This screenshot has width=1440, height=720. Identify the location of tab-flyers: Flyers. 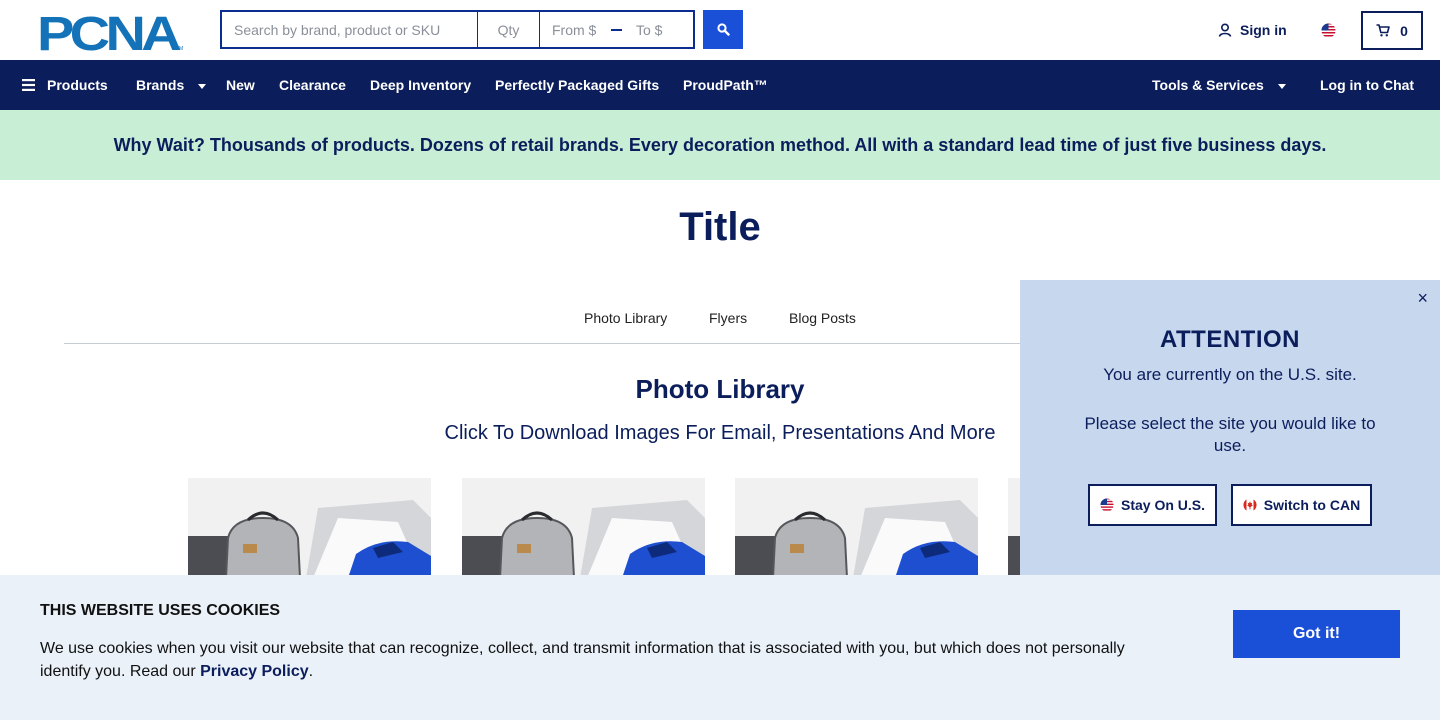
(728, 318).